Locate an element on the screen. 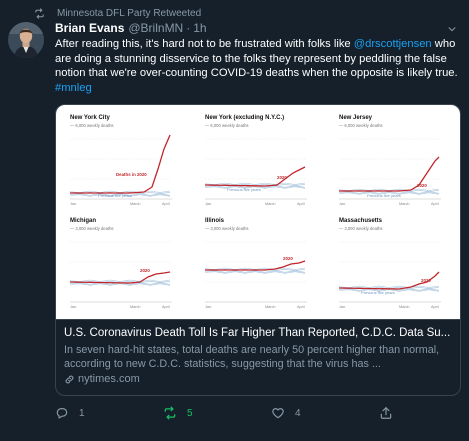 The height and width of the screenshot is (441, 469). series-2020-label: Deaths in 2020 is located at coordinates (131, 174).